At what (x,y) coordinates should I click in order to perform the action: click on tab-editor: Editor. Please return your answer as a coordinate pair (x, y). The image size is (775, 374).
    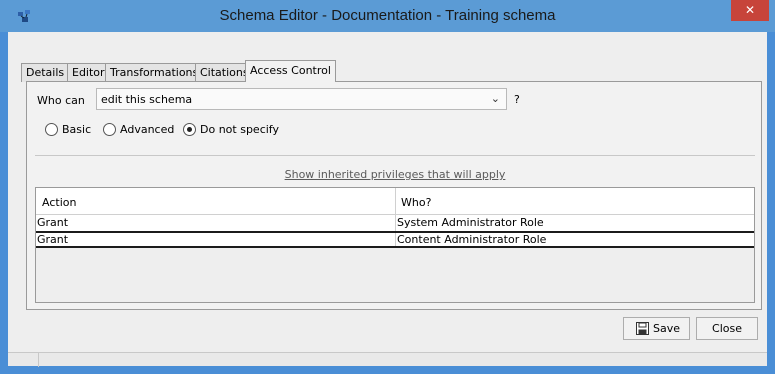
    Looking at the image, I should click on (88, 72).